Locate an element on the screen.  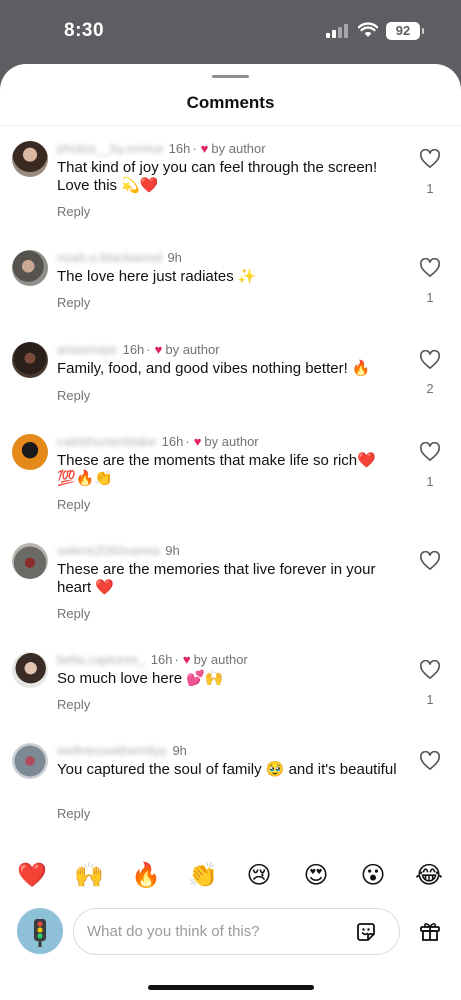
comment-meta: bella.captures_ 16h · ♥ by author is located at coordinates (152, 660).